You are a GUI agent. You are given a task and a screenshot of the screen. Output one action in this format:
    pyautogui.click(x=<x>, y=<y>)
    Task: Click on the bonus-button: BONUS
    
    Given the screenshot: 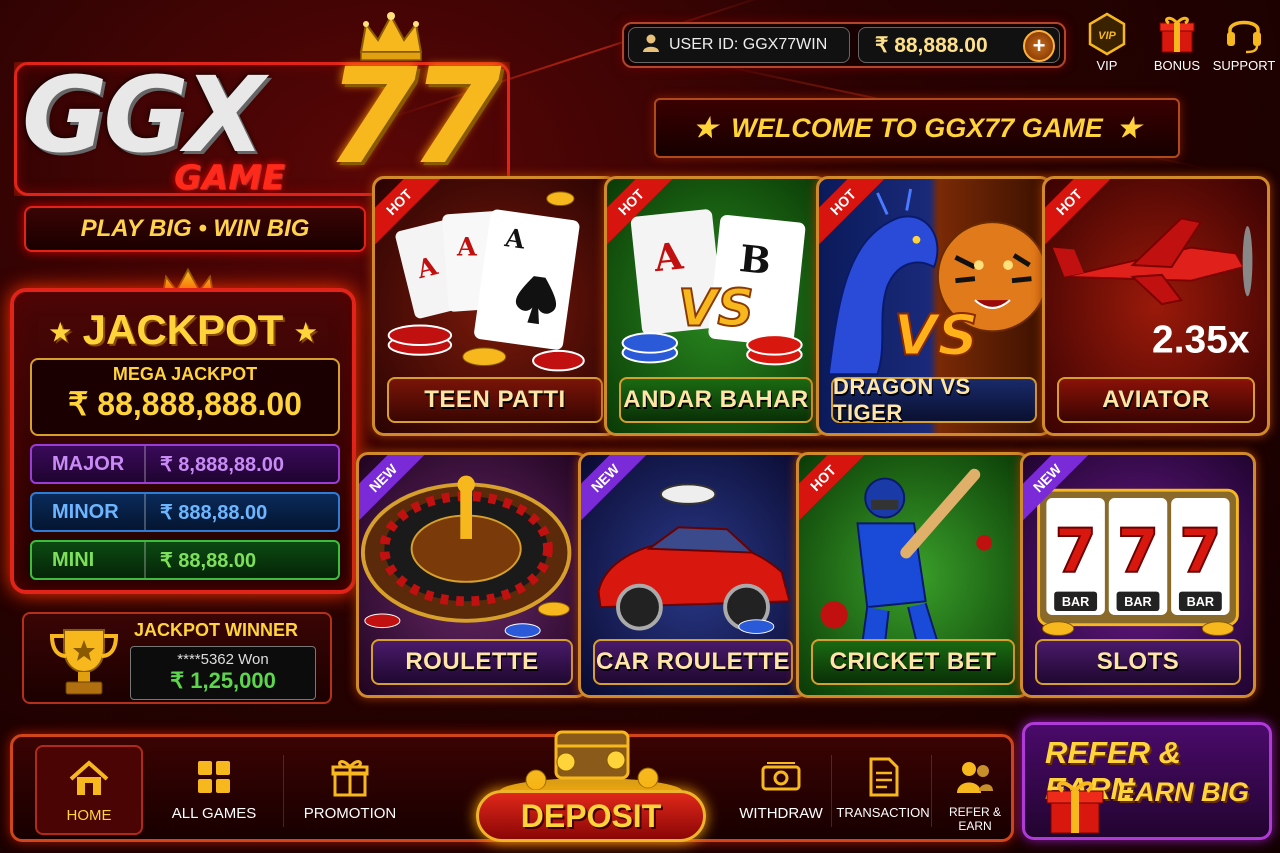 What is the action you would take?
    pyautogui.click(x=1177, y=42)
    